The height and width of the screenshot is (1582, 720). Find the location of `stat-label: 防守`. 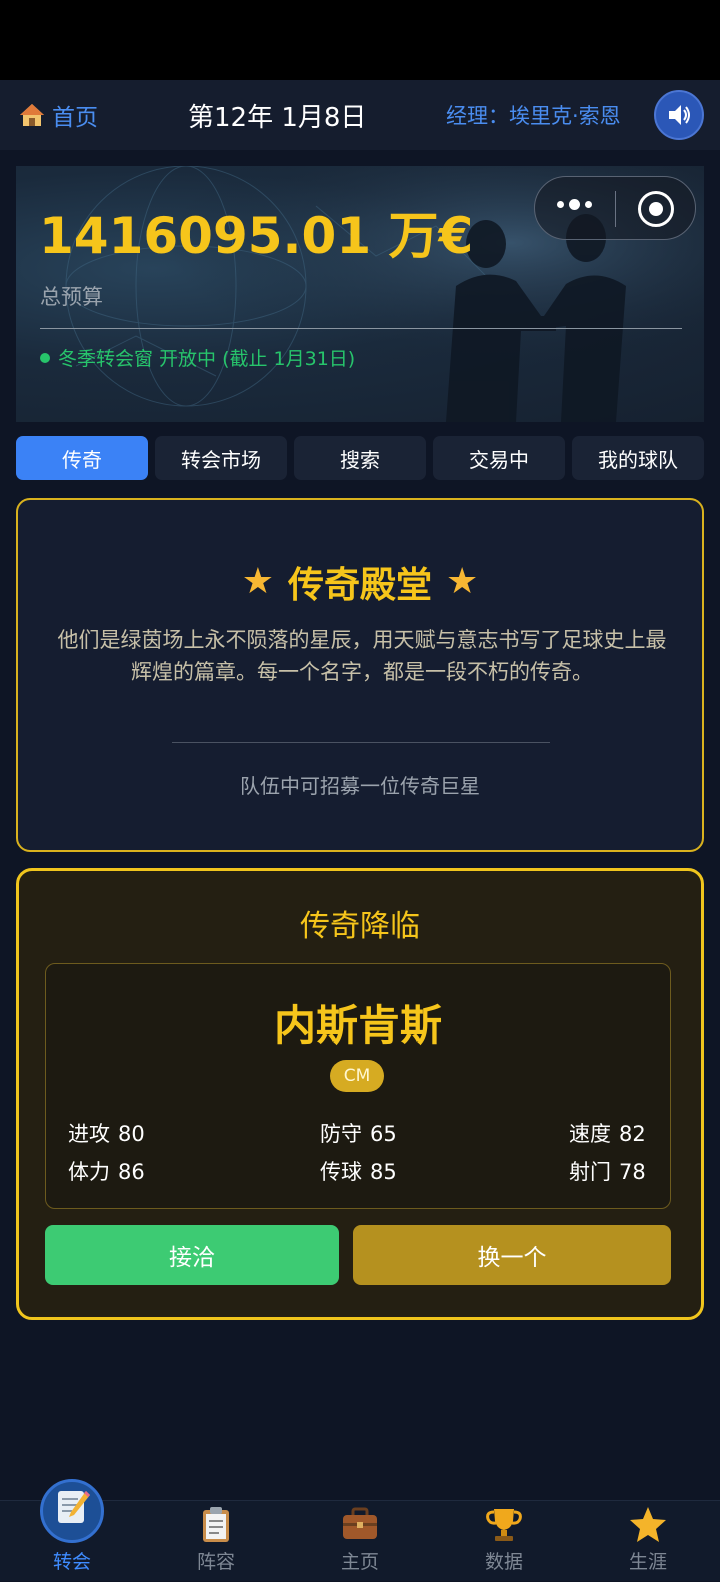

stat-label: 防守 is located at coordinates (341, 1134).